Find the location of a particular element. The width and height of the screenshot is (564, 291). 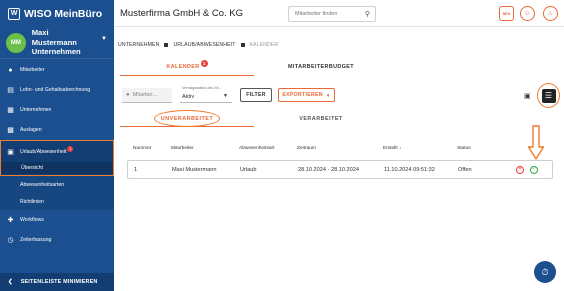

search-input: Mitarbeiter finden ⚲ is located at coordinates (332, 14).